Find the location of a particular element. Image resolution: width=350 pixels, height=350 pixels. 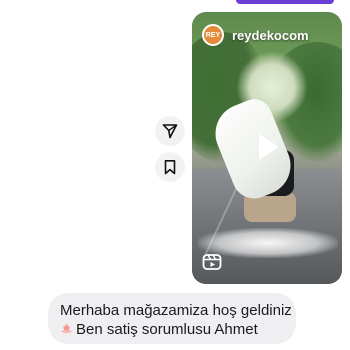

message-line-2: Ben satiş sorumlusu Ahmet is located at coordinates (172, 329).